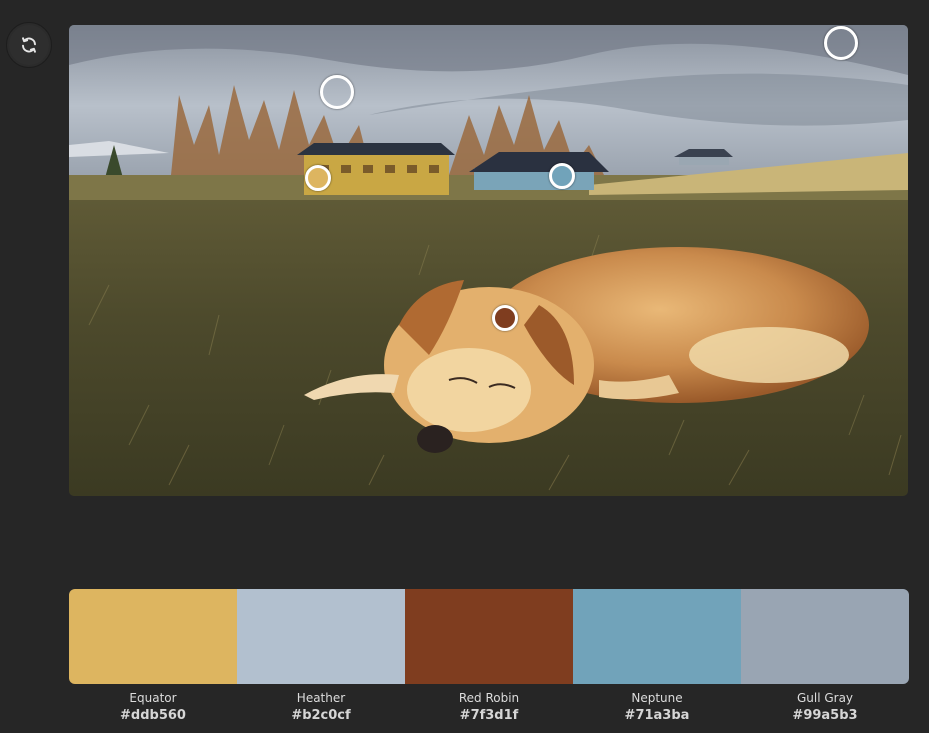 The width and height of the screenshot is (929, 733). What do you see at coordinates (825, 716) in the screenshot?
I see `color-hex: #99a5b3` at bounding box center [825, 716].